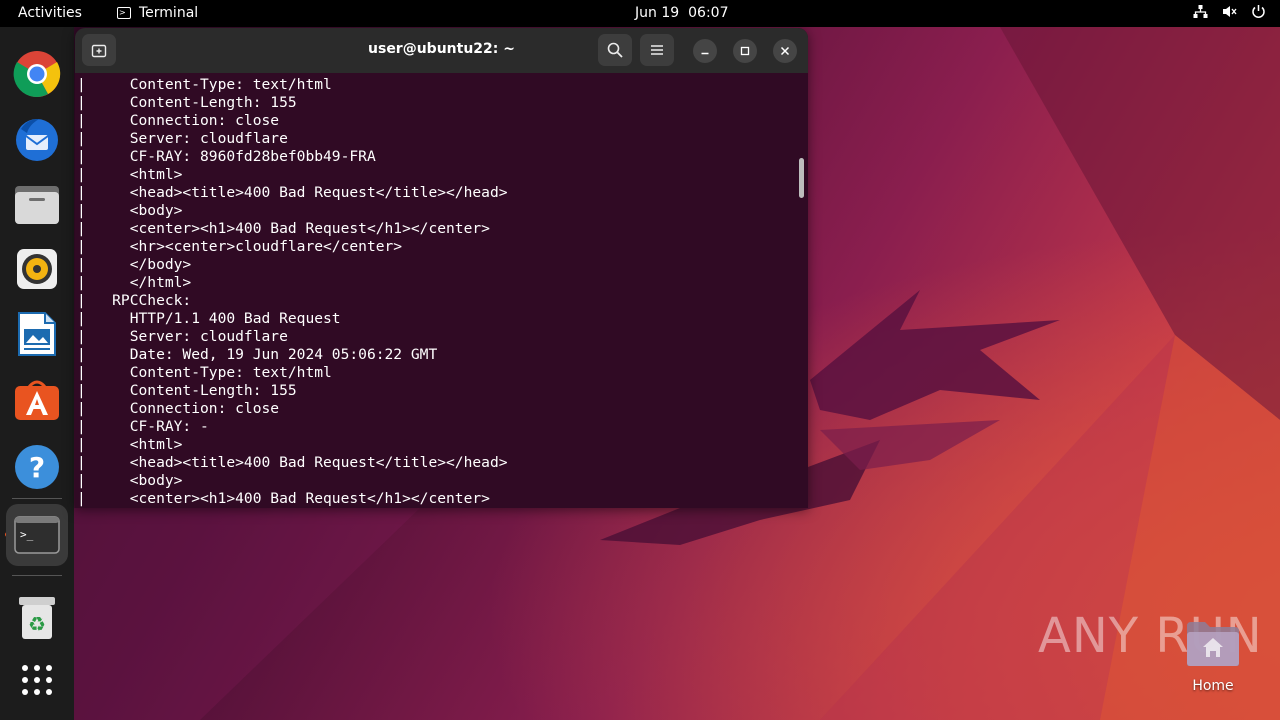  I want to click on app-menu-label: Terminal, so click(169, 13).